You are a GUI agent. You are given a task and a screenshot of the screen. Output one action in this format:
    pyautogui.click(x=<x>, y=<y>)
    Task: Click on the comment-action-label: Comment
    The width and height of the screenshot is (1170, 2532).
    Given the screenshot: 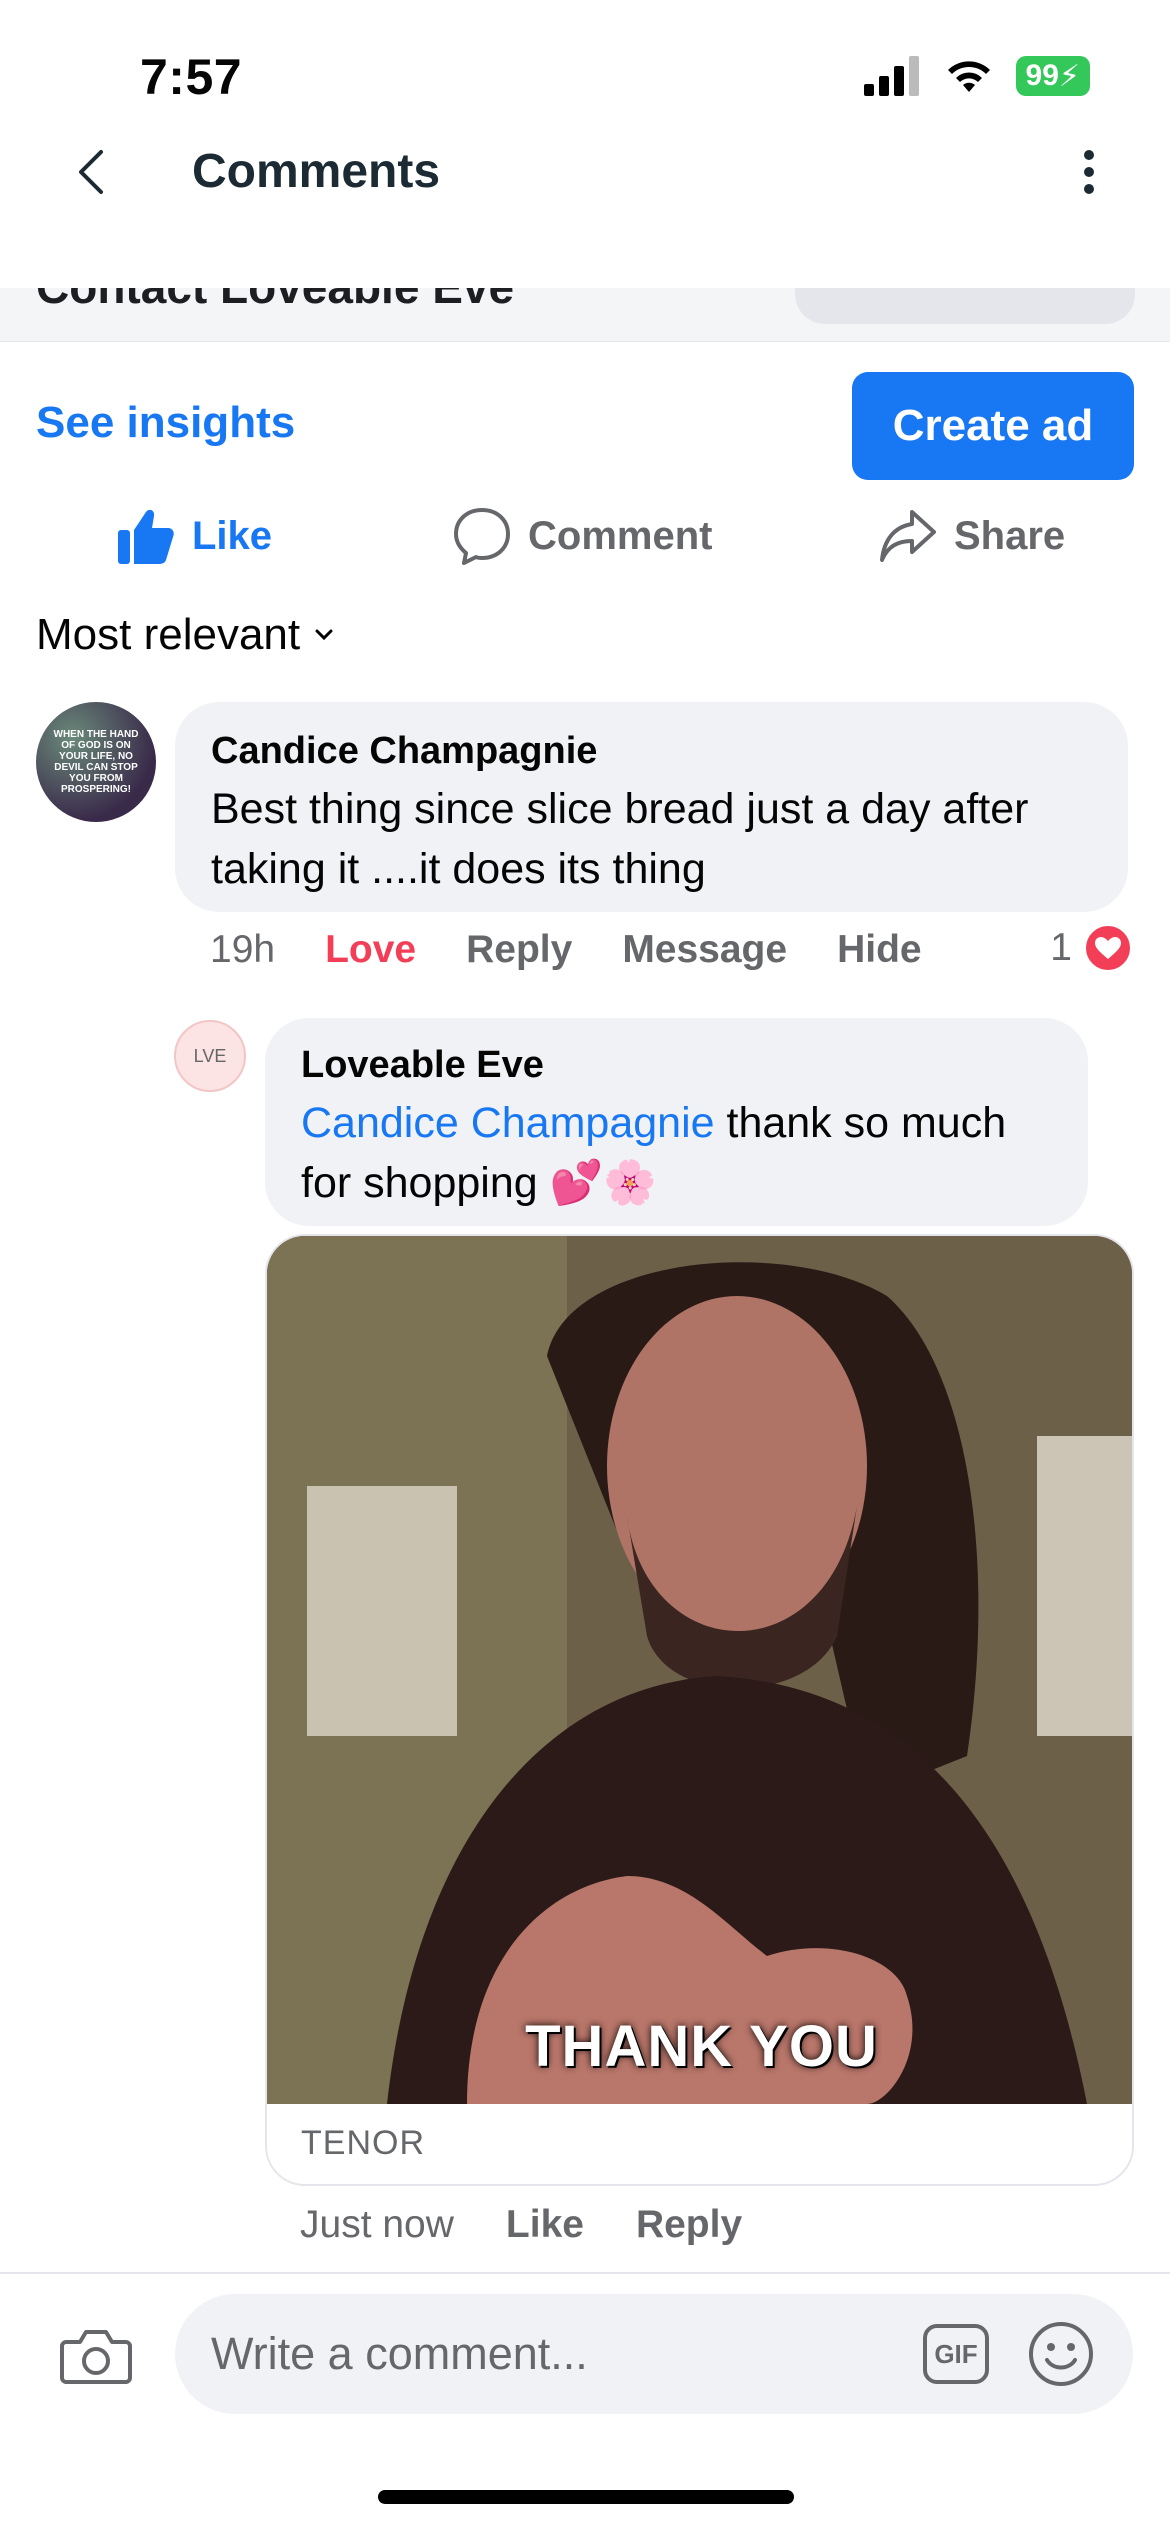 What is the action you would take?
    pyautogui.click(x=620, y=535)
    